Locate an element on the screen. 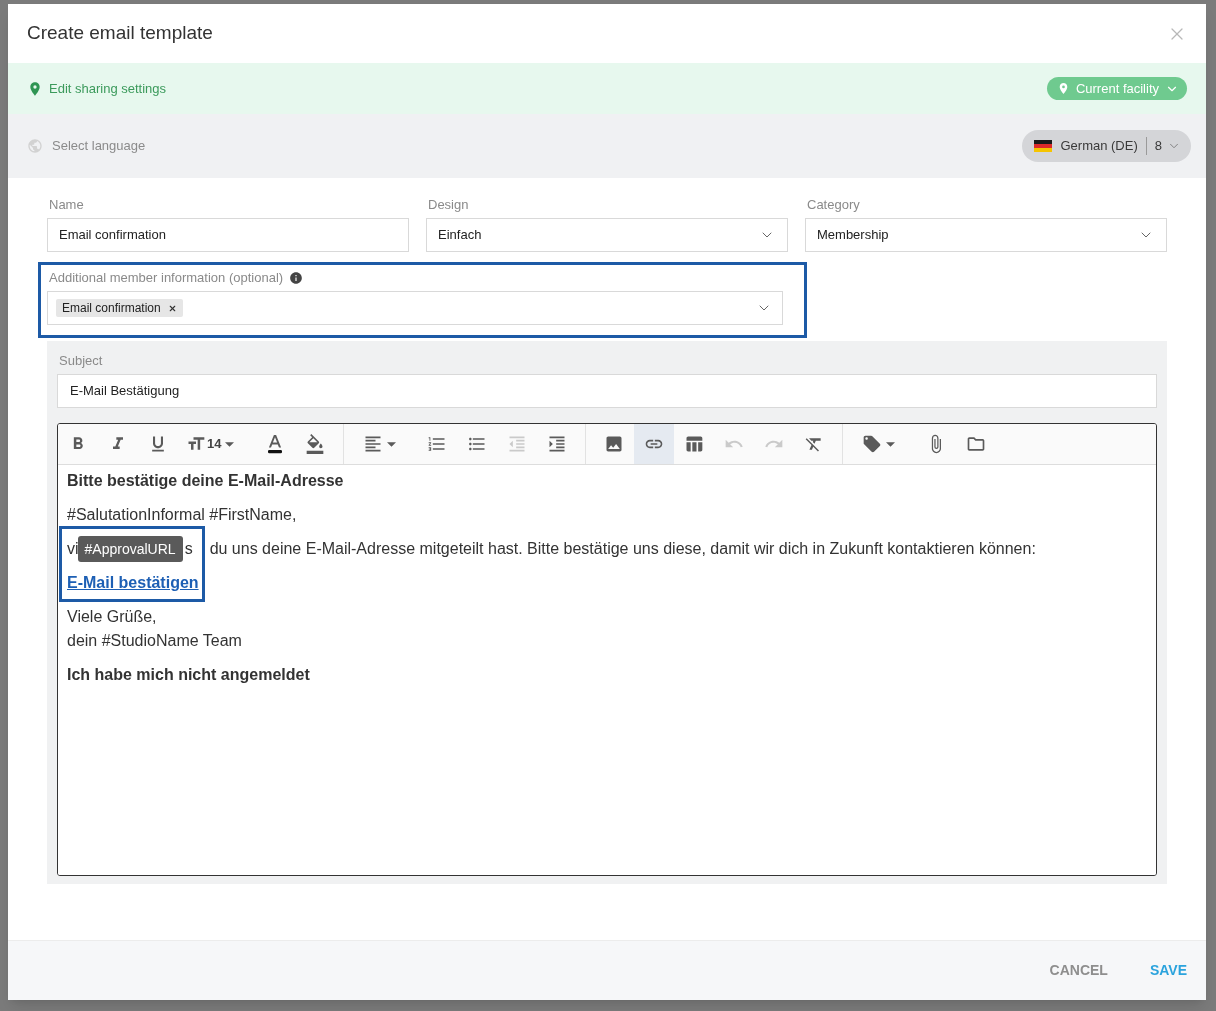 The height and width of the screenshot is (1011, 1216). font-size-button: 14 is located at coordinates (216, 444).